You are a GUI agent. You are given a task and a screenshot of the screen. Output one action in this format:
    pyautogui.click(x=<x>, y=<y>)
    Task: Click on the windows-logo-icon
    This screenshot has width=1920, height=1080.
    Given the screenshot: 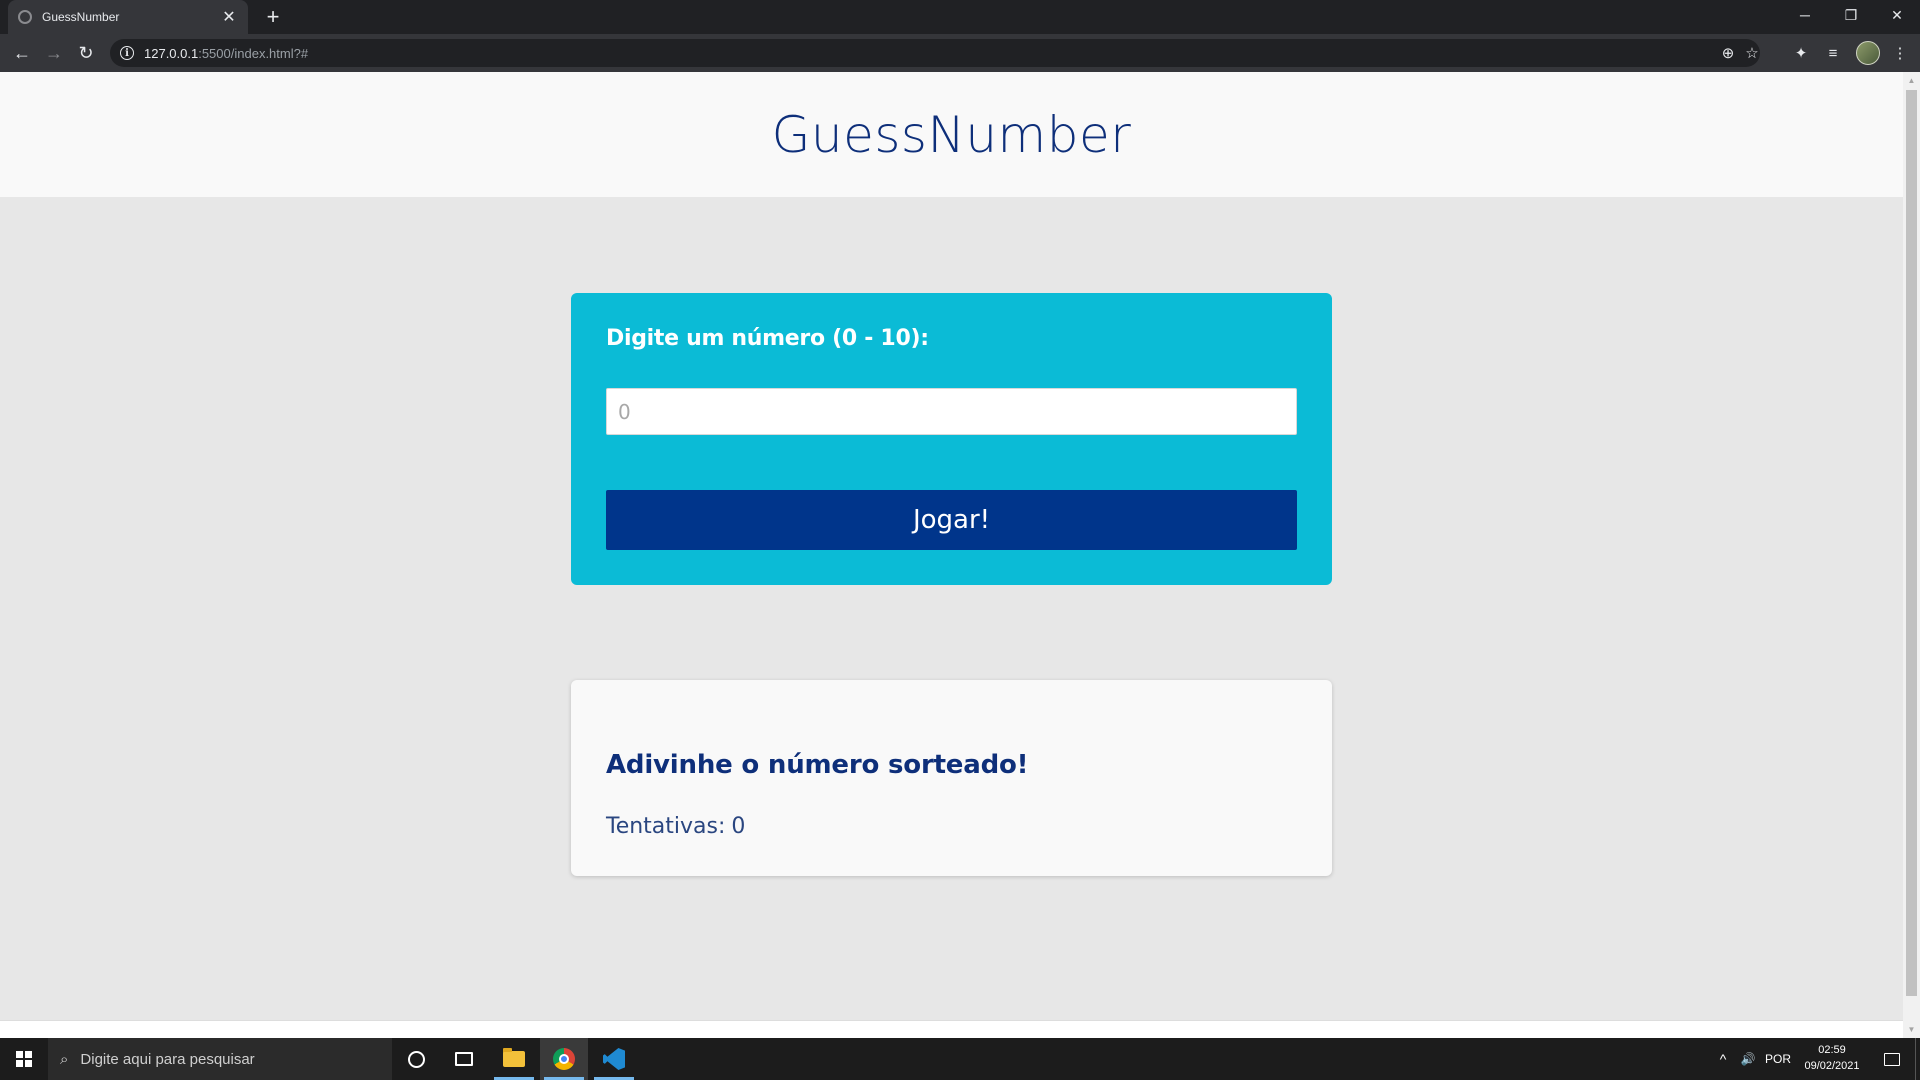 What is the action you would take?
    pyautogui.click(x=24, y=1059)
    